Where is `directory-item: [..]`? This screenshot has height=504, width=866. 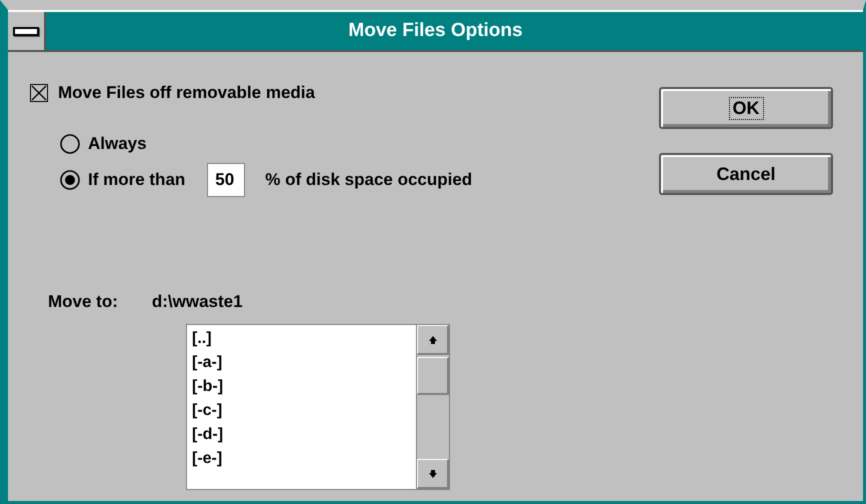 directory-item: [..] is located at coordinates (304, 339).